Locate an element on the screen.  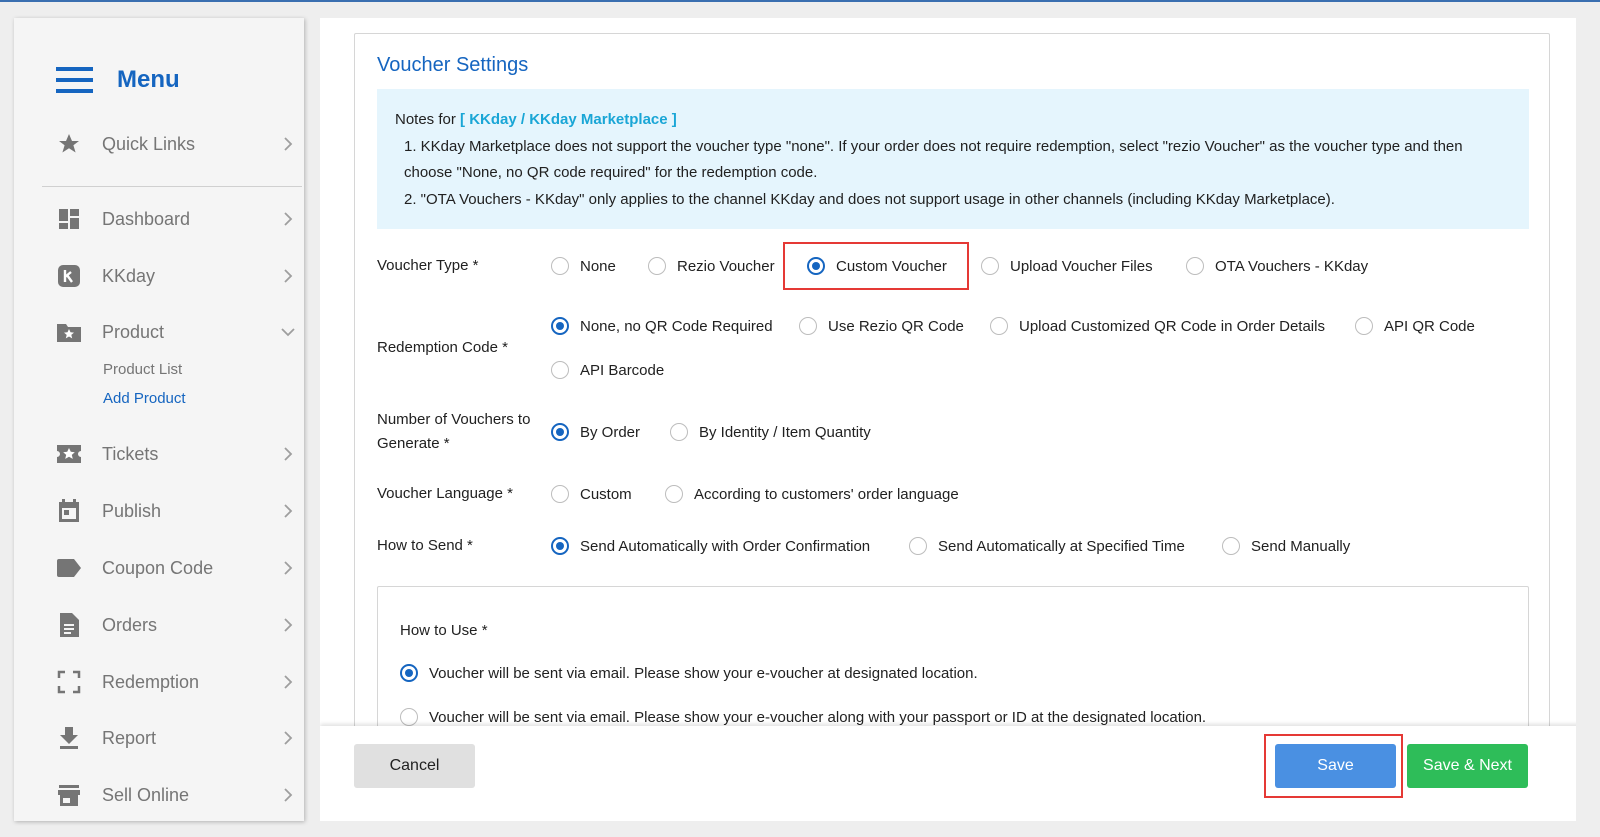
redemption-none: None, no QR Code Required is located at coordinates (662, 326).